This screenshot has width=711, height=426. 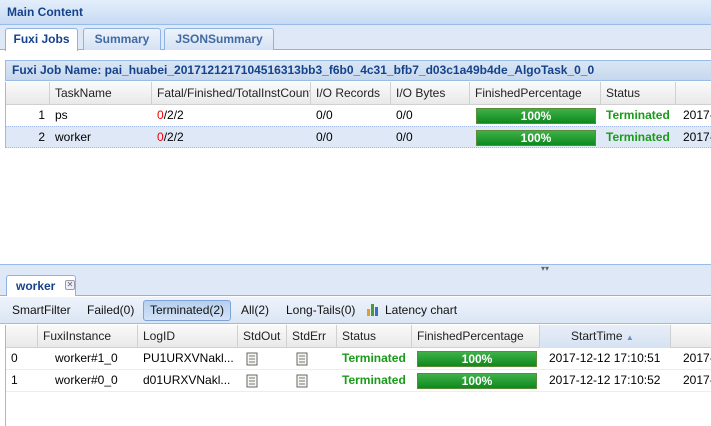 What do you see at coordinates (41, 137) in the screenshot?
I see `row-index: 2` at bounding box center [41, 137].